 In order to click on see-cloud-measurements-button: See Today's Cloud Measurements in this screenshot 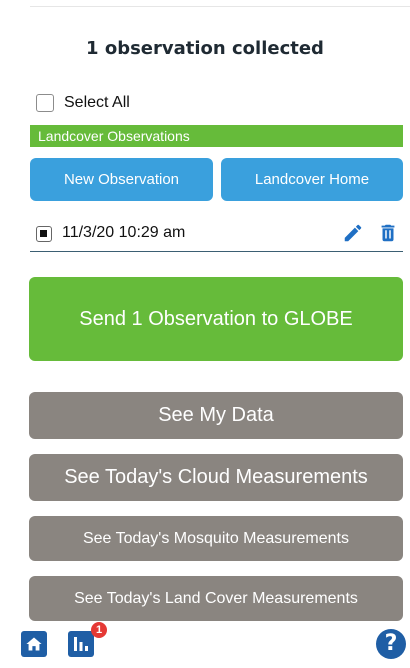, I will do `click(216, 477)`.